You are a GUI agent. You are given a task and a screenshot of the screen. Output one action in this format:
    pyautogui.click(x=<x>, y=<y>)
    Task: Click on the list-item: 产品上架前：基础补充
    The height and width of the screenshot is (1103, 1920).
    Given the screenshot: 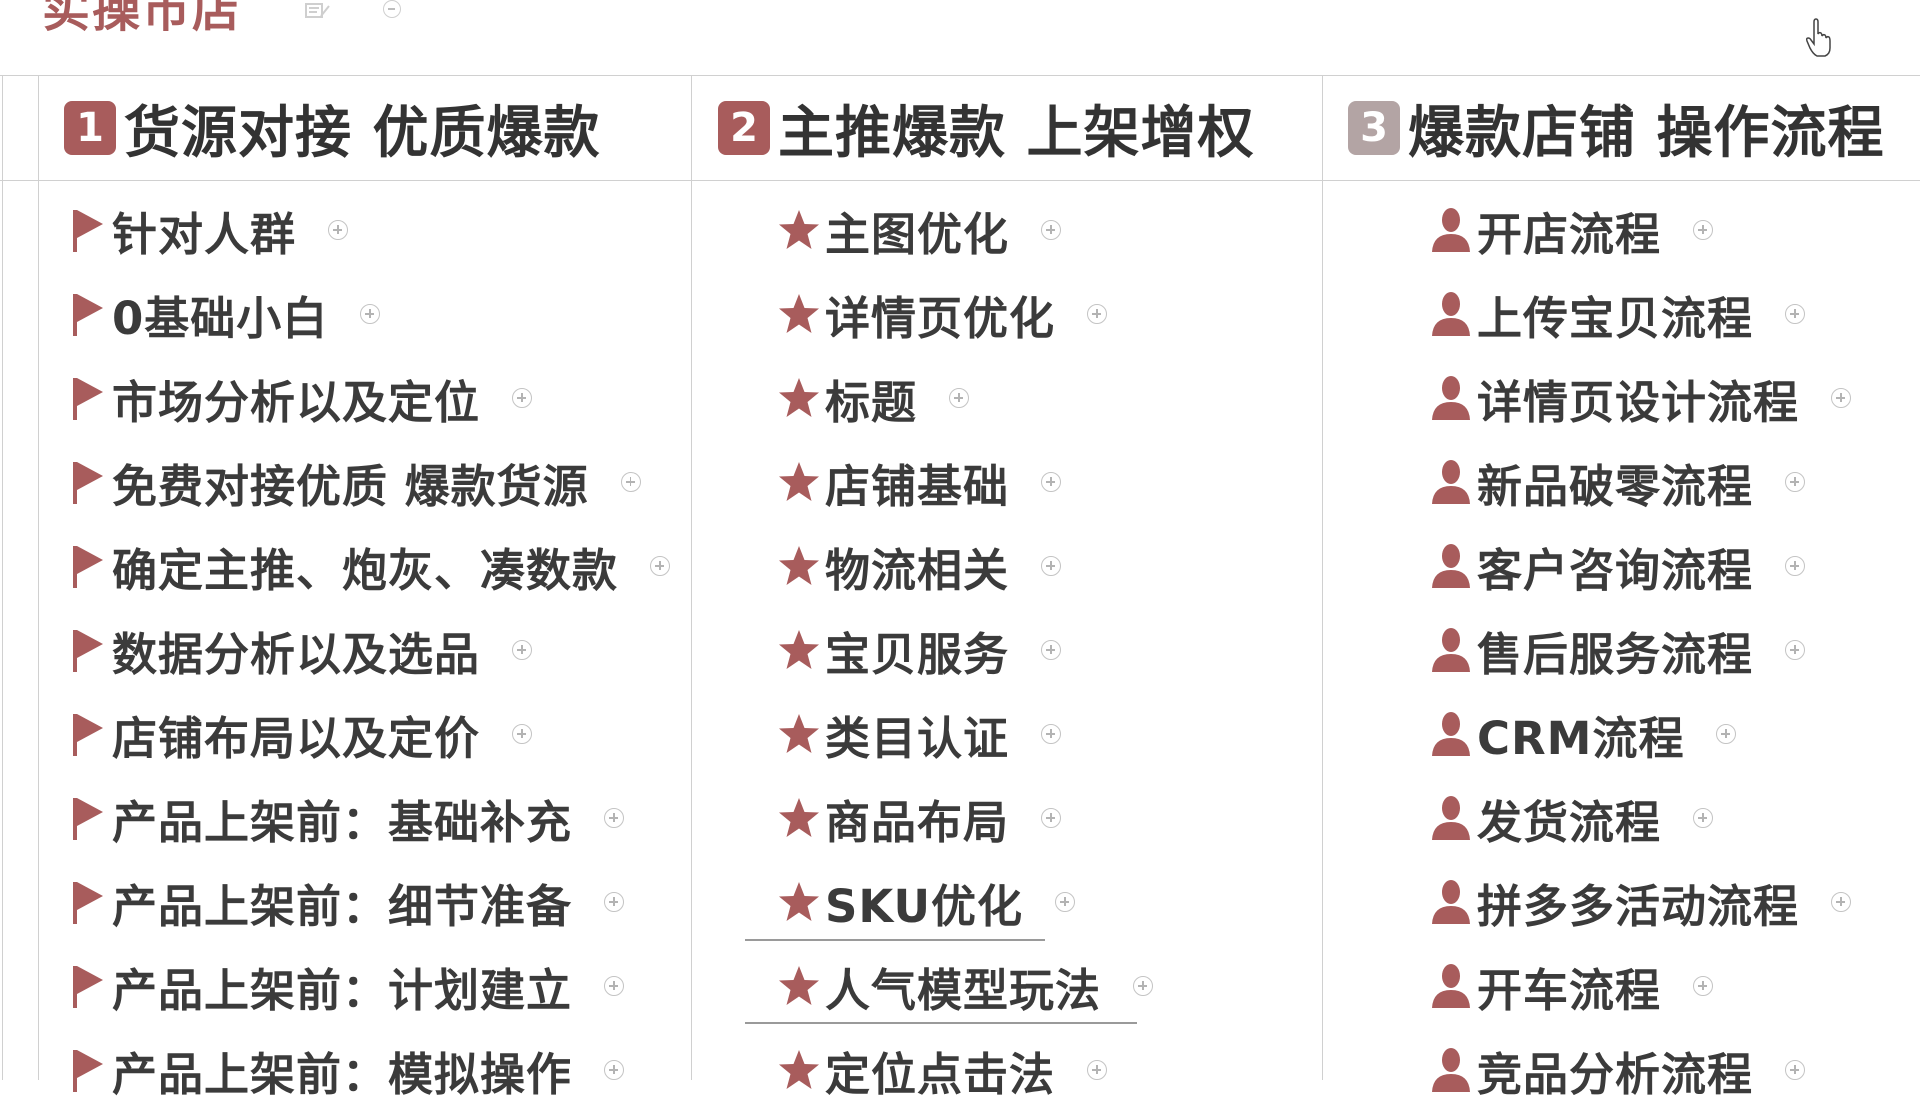 What is the action you would take?
    pyautogui.click(x=344, y=818)
    